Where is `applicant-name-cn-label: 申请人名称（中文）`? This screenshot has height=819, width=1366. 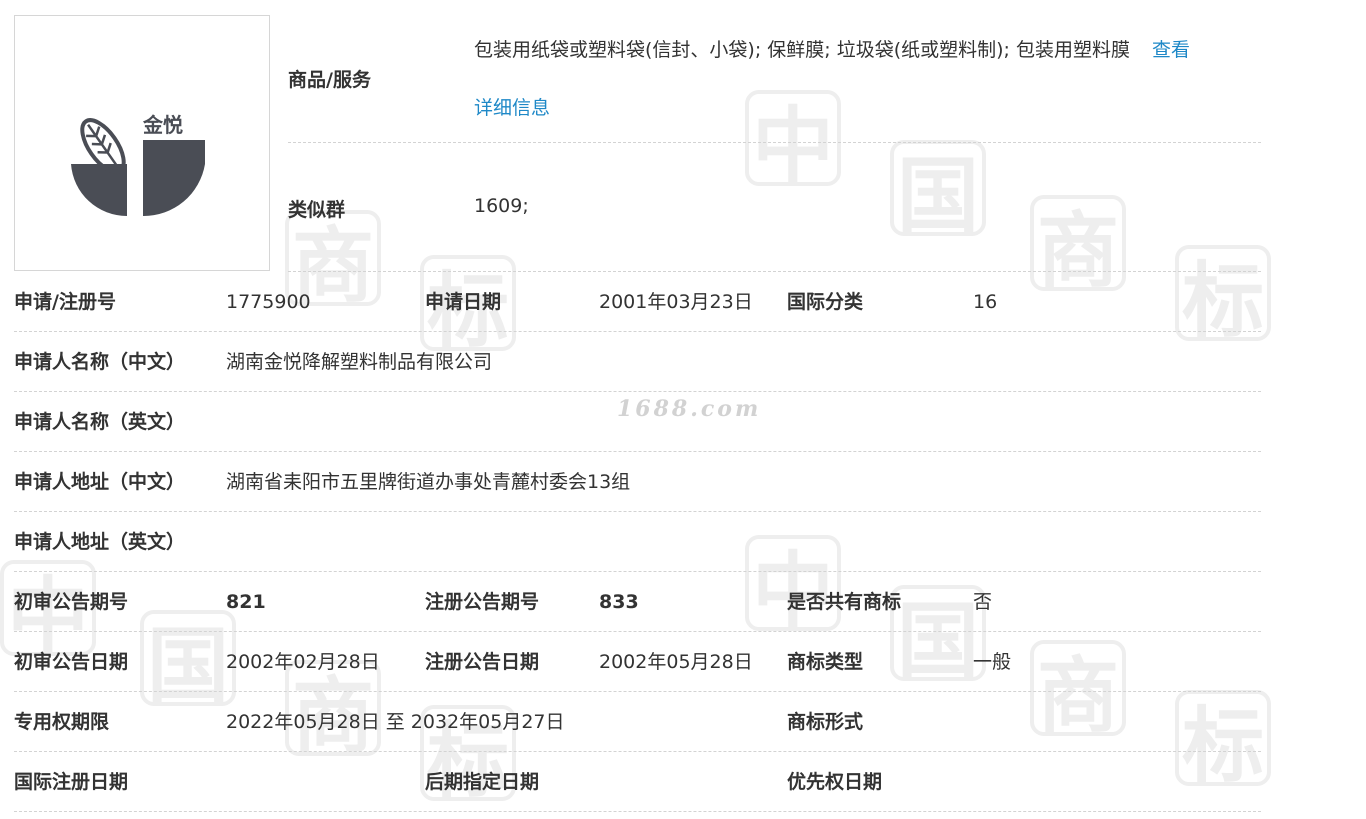 applicant-name-cn-label: 申请人名称（中文） is located at coordinates (100, 362).